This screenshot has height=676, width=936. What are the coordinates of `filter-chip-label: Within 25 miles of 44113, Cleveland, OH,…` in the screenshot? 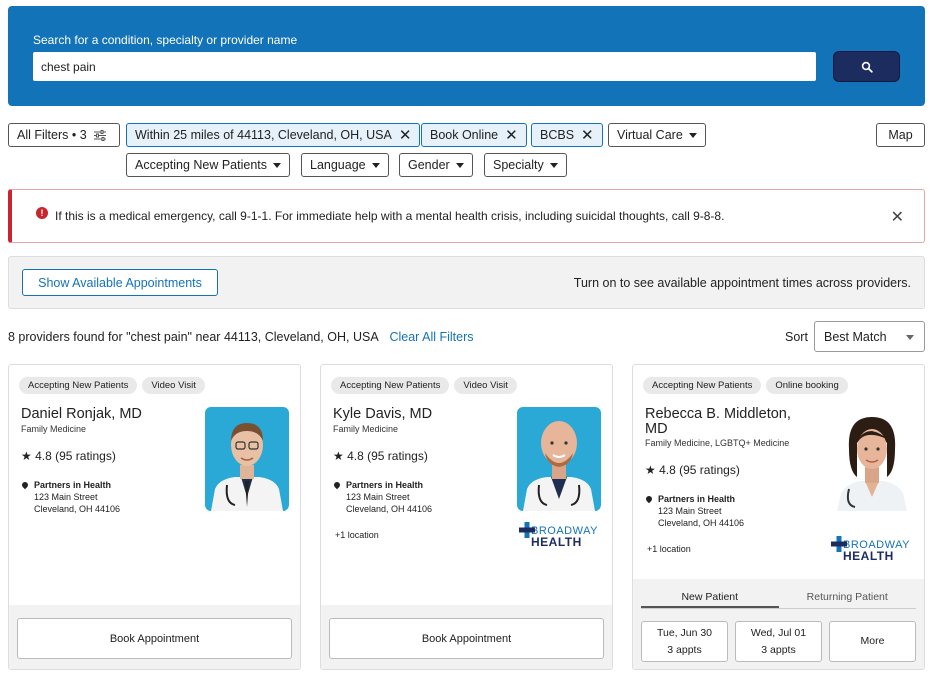 It's located at (263, 135).